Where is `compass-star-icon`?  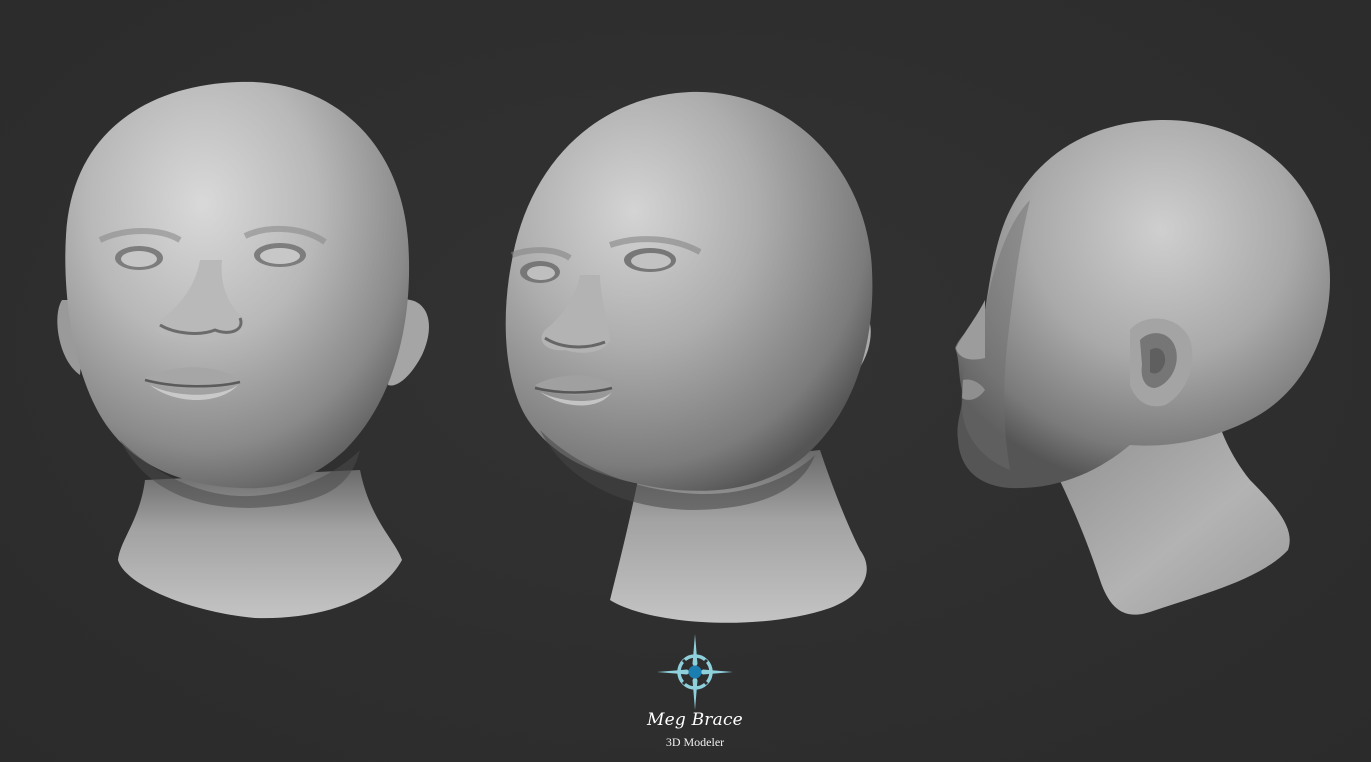 compass-star-icon is located at coordinates (695, 672).